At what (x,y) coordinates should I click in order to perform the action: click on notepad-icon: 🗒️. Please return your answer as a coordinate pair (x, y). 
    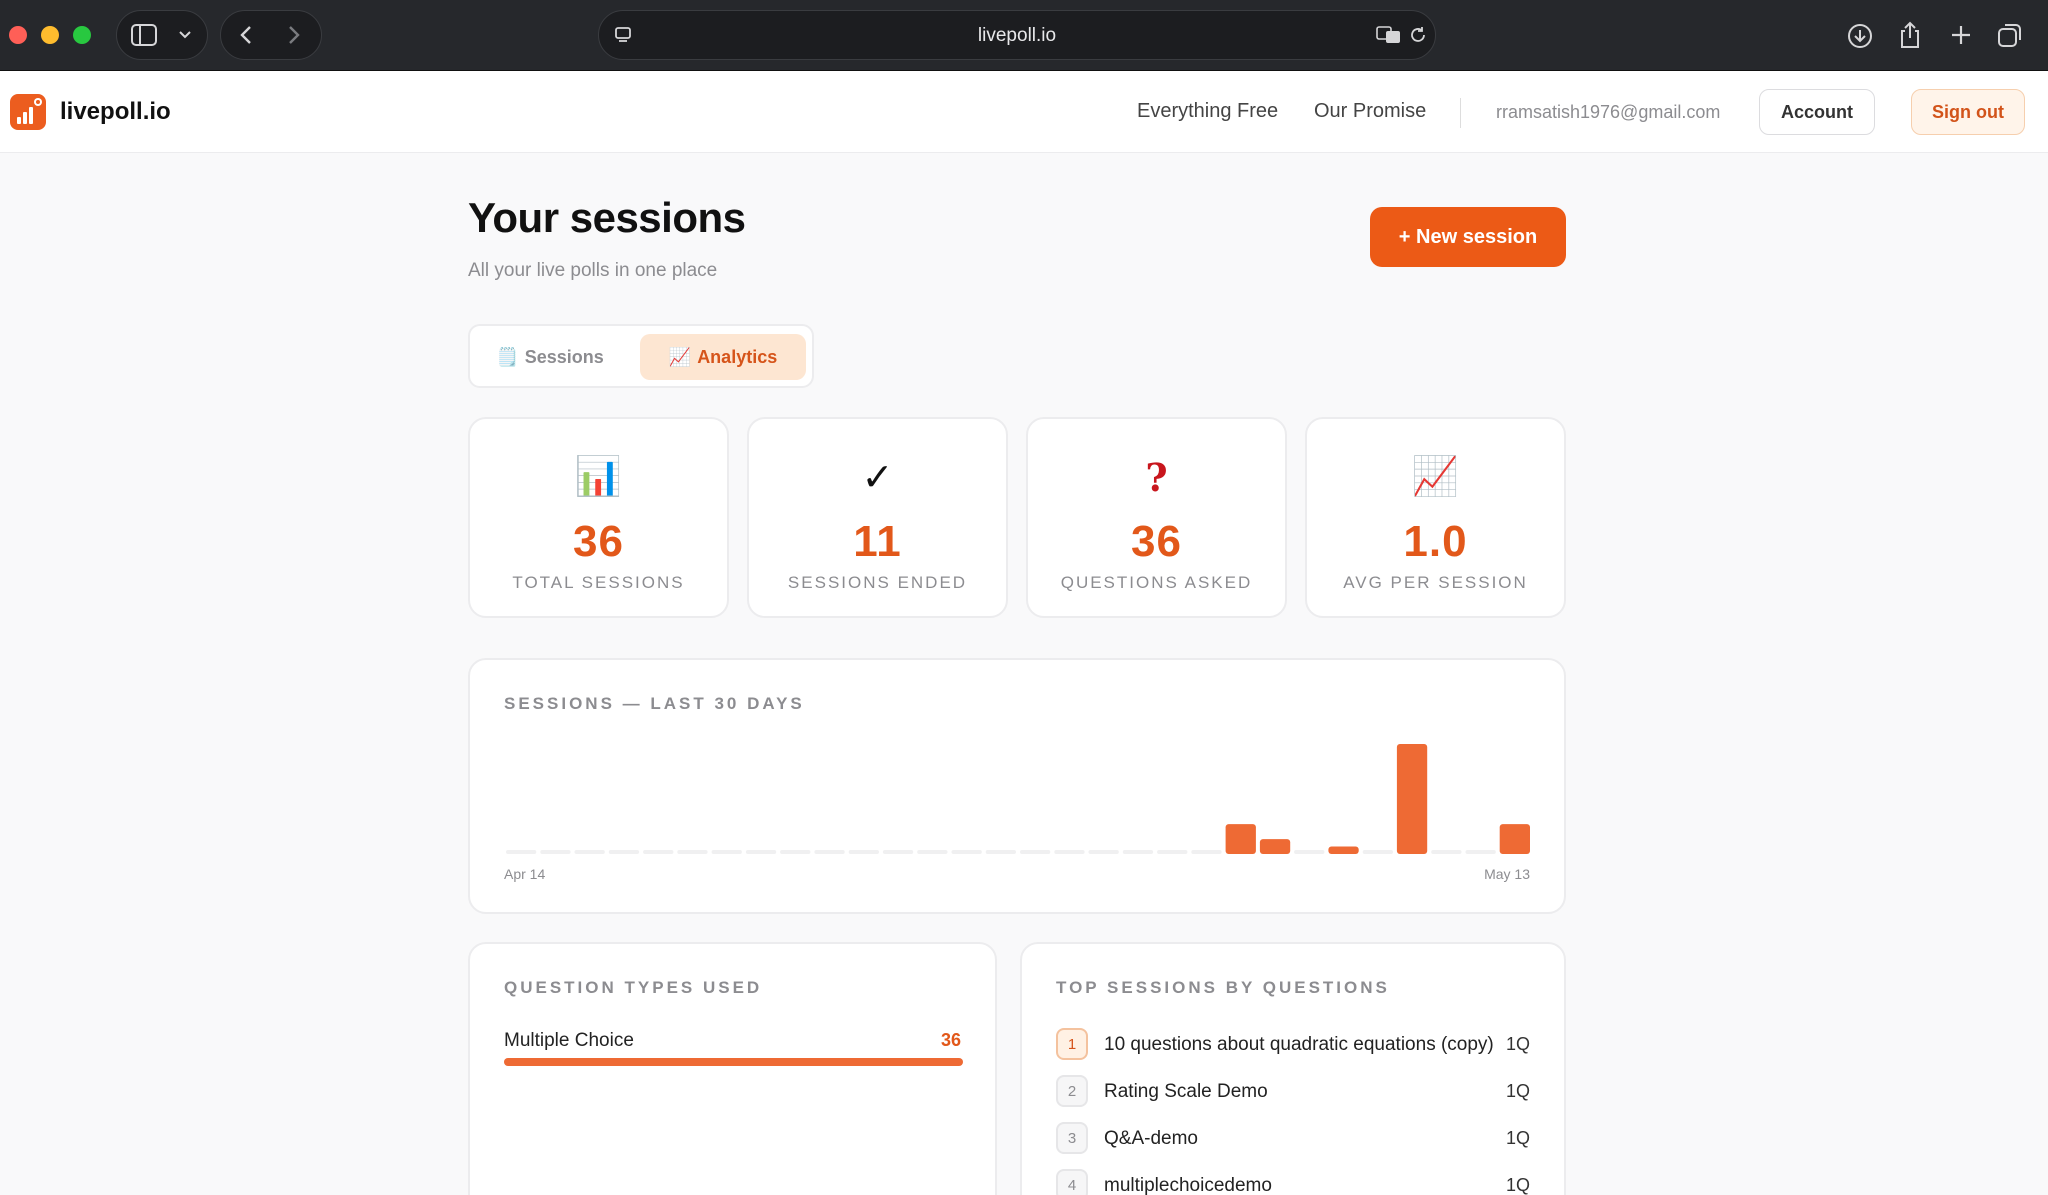
    Looking at the image, I should click on (507, 356).